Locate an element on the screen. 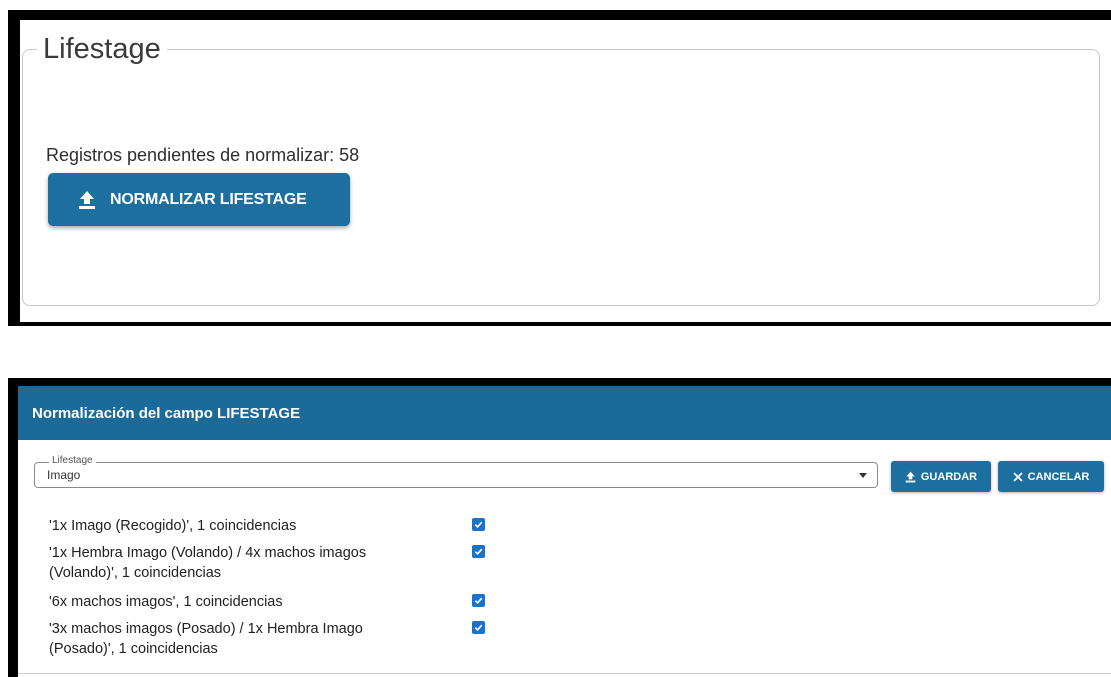 Image resolution: width=1111 pixels, height=677 pixels. list-item-text: '6x machos imagos', 1 coincidencias is located at coordinates (166, 602).